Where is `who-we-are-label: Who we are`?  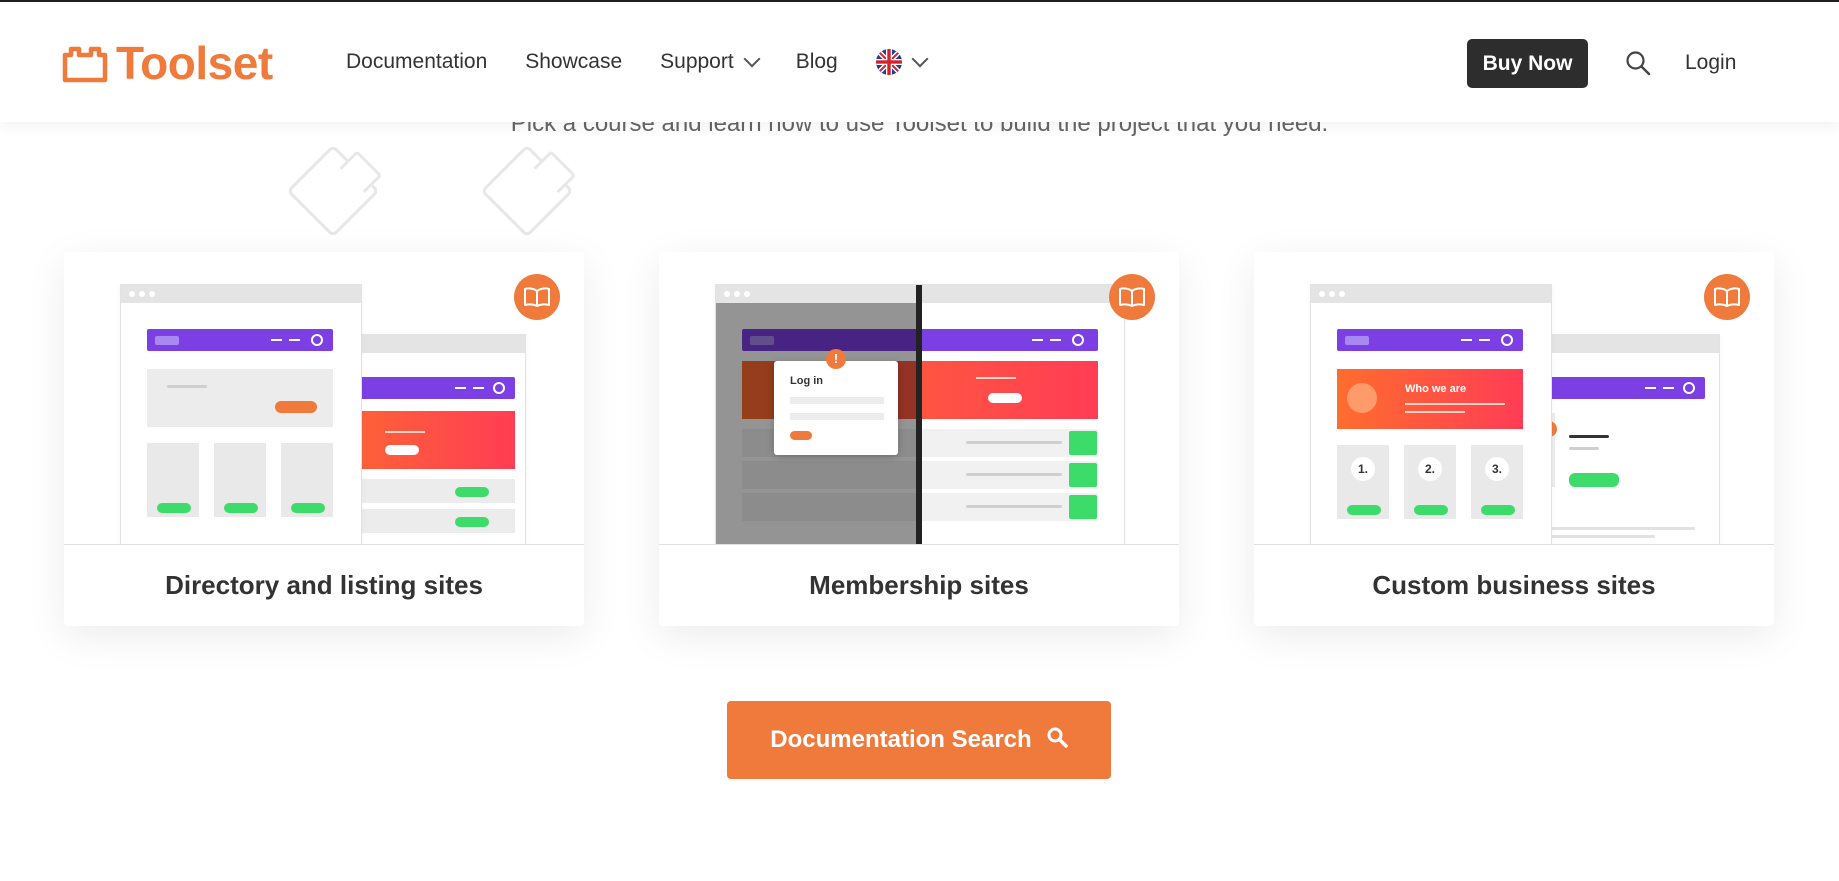 who-we-are-label: Who we are is located at coordinates (1436, 389).